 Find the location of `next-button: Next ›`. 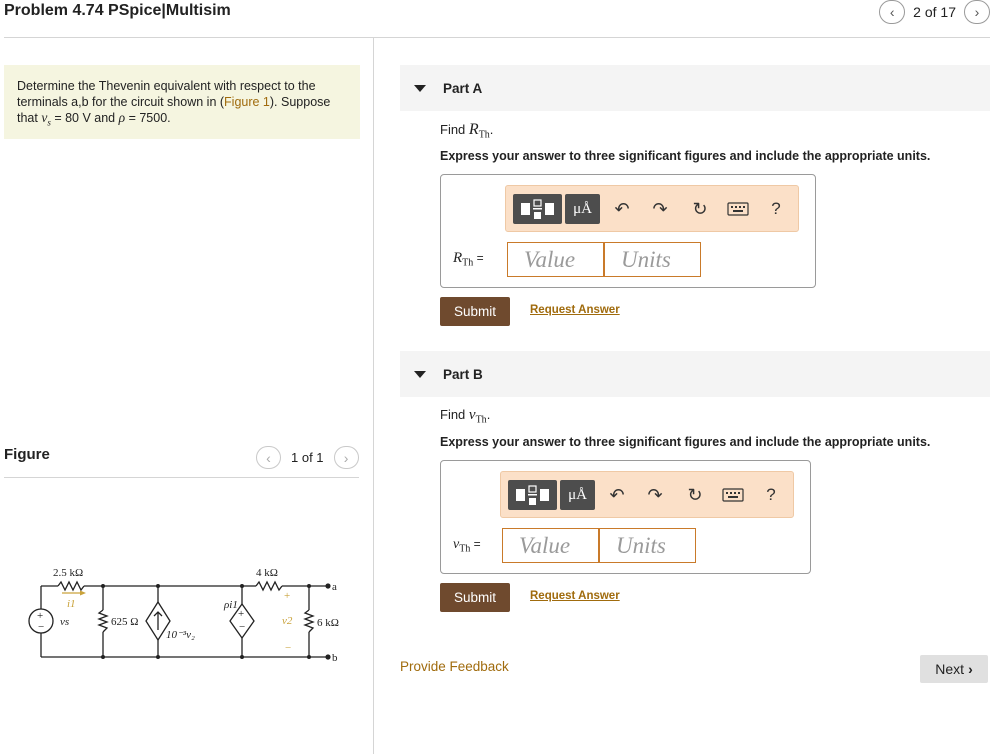

next-button: Next › is located at coordinates (954, 669).